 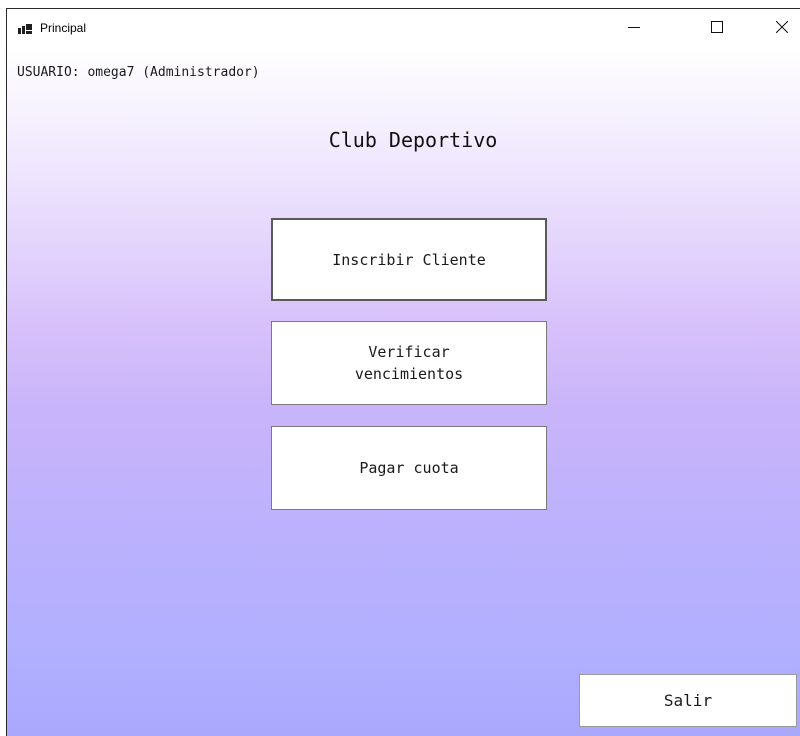 I want to click on salir-button: Salir, so click(x=688, y=700).